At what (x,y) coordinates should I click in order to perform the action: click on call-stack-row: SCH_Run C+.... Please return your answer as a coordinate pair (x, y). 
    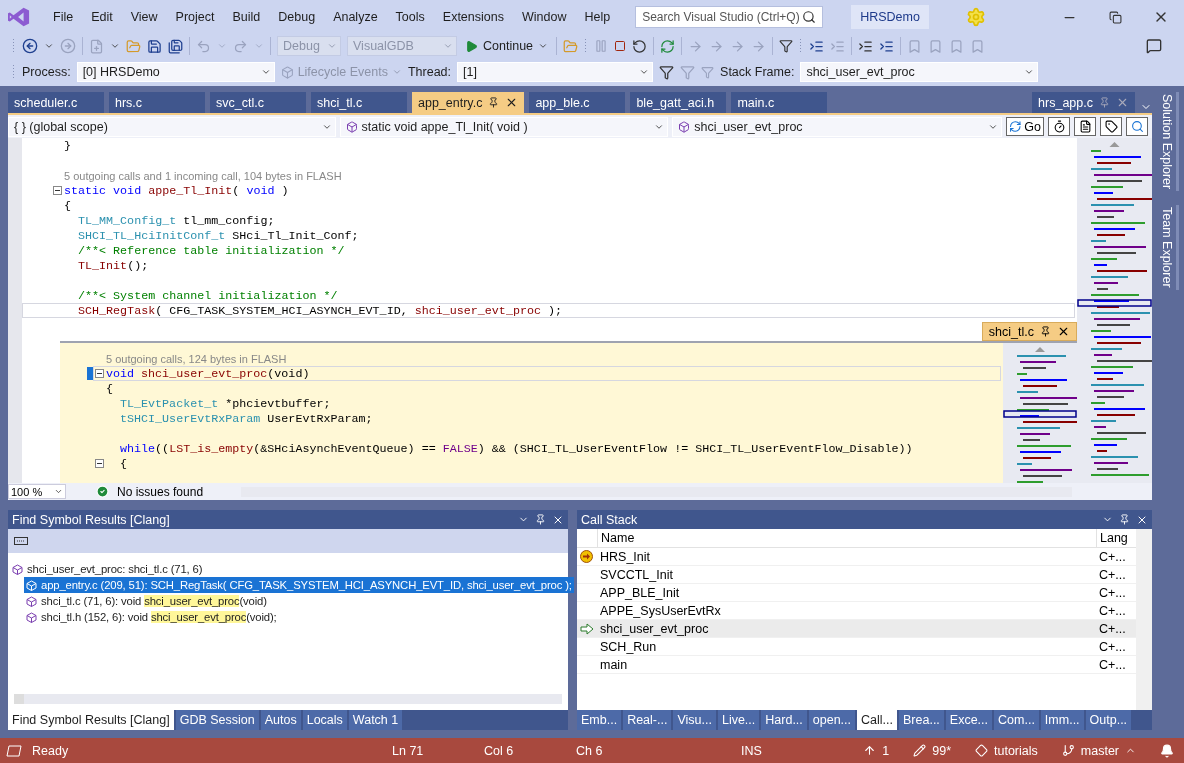
    Looking at the image, I should click on (856, 647).